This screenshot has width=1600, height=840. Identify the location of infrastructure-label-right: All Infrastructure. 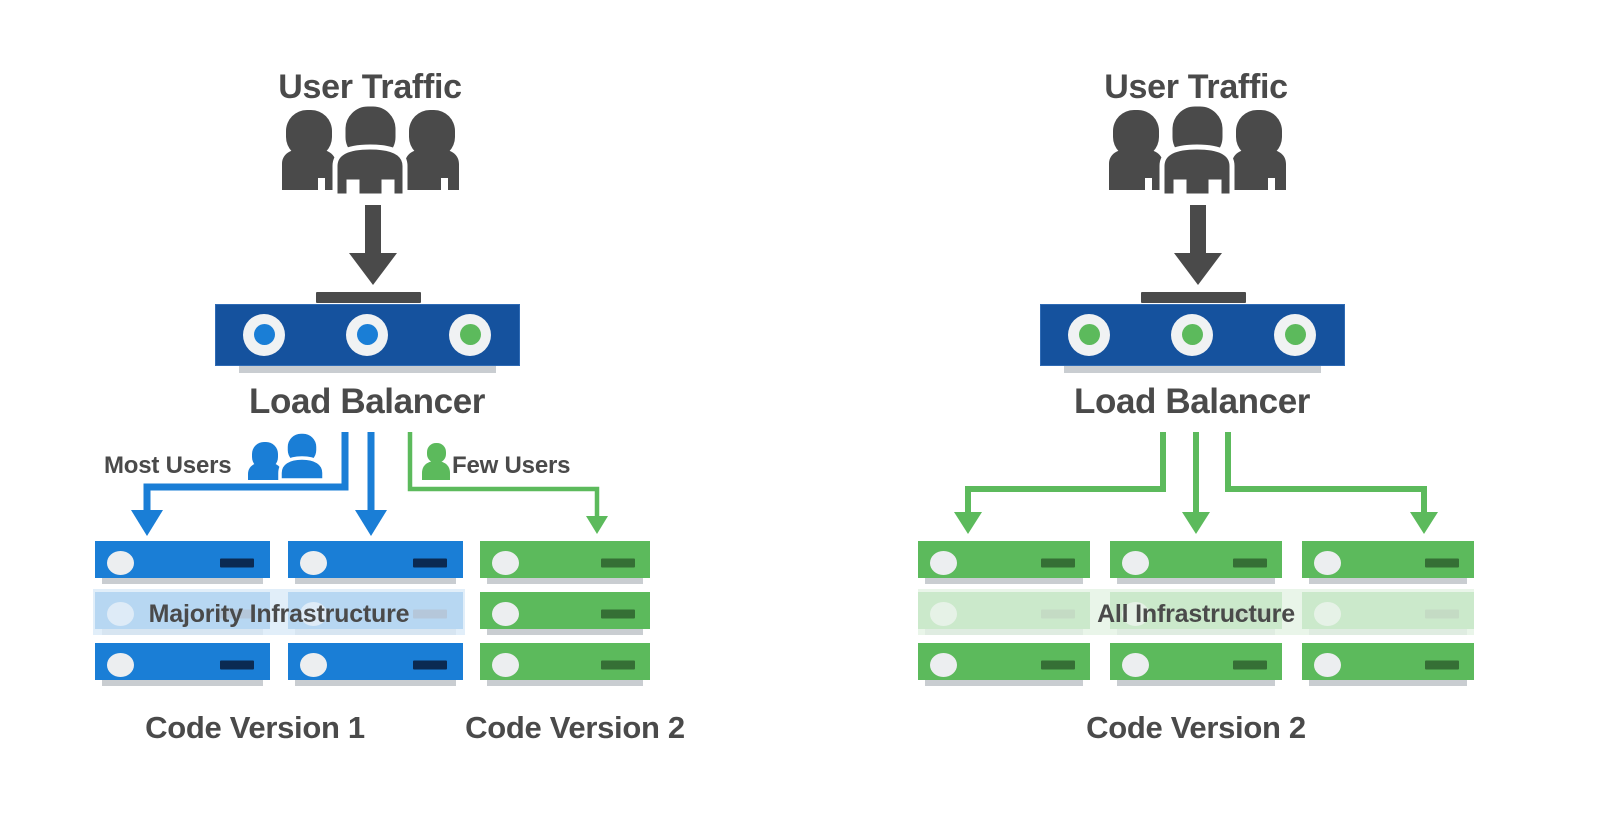
(1196, 614).